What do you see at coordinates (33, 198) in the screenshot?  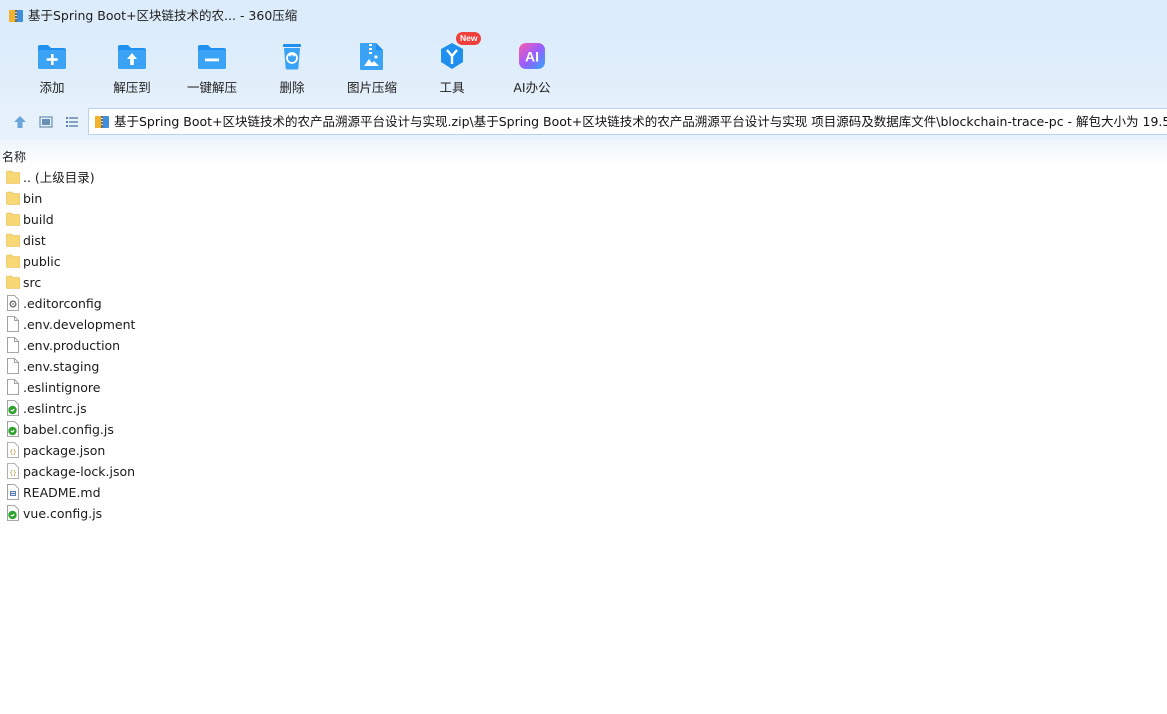 I see `file-name: bin` at bounding box center [33, 198].